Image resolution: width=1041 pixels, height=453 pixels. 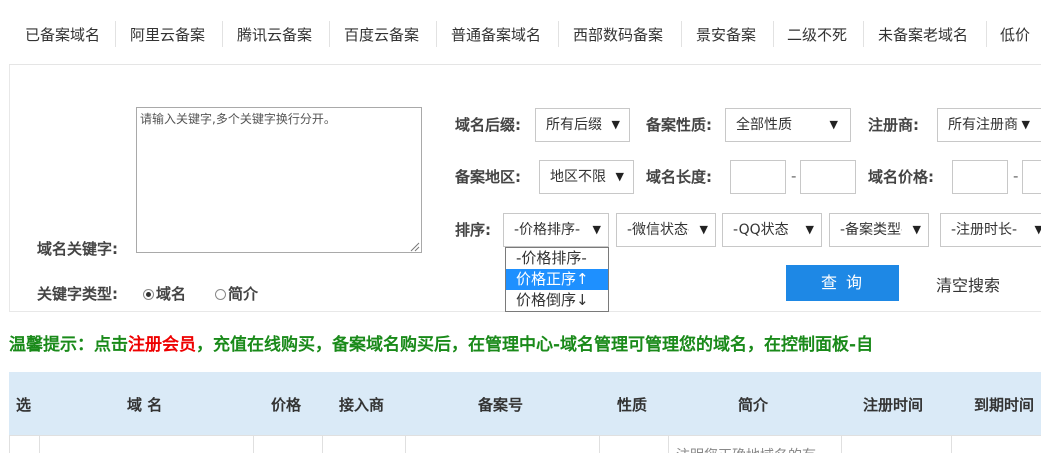 What do you see at coordinates (746, 449) in the screenshot?
I see `intro-cell-partial: 注明您正确地域名的有` at bounding box center [746, 449].